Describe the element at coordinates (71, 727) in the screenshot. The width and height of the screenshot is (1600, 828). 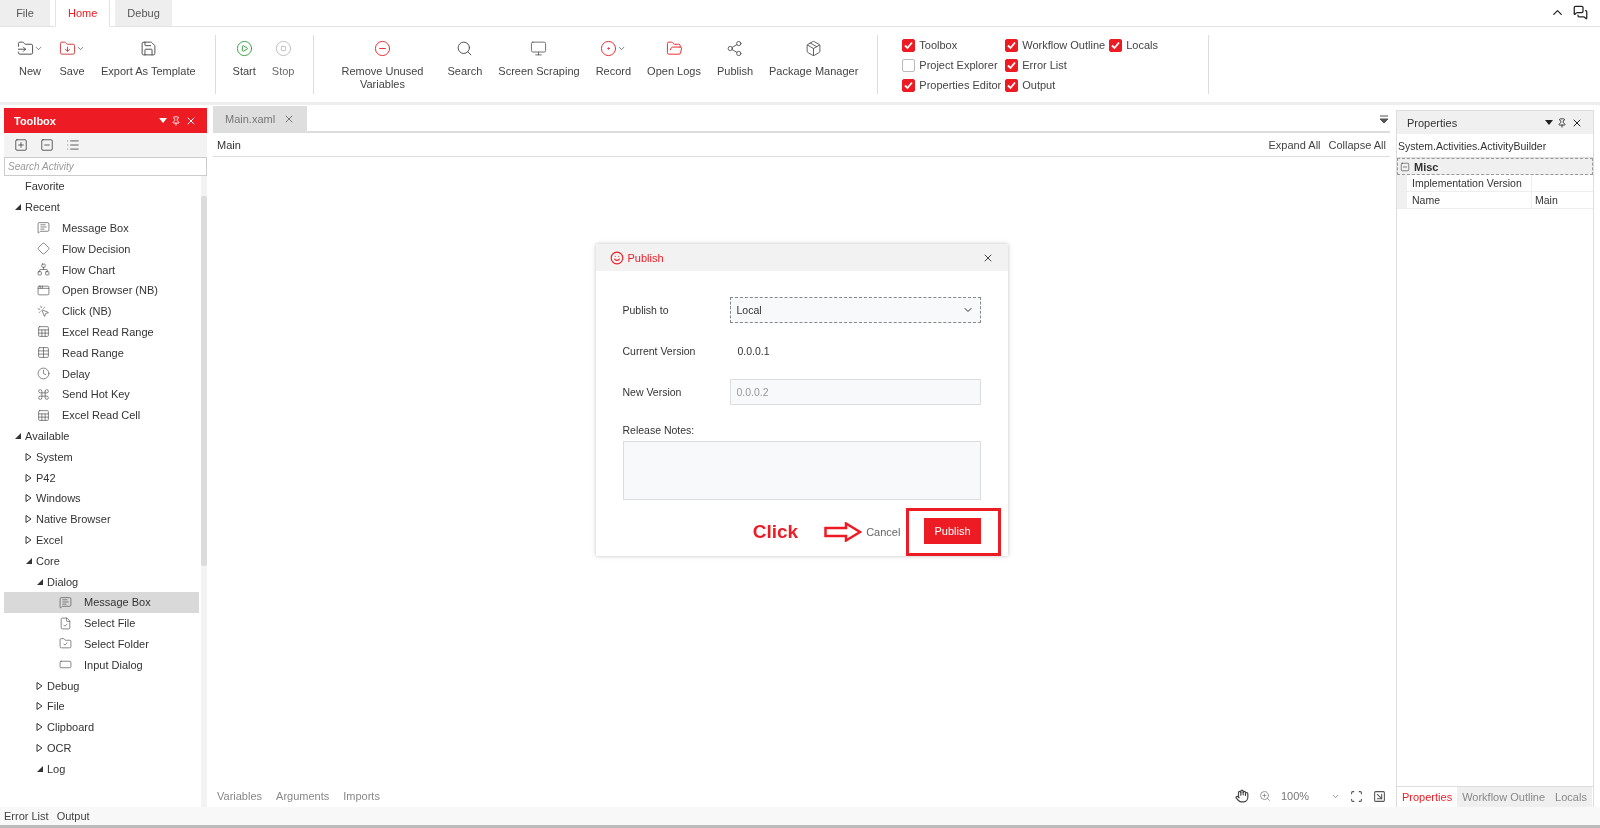
I see `tree-category: Clipboard` at that location.